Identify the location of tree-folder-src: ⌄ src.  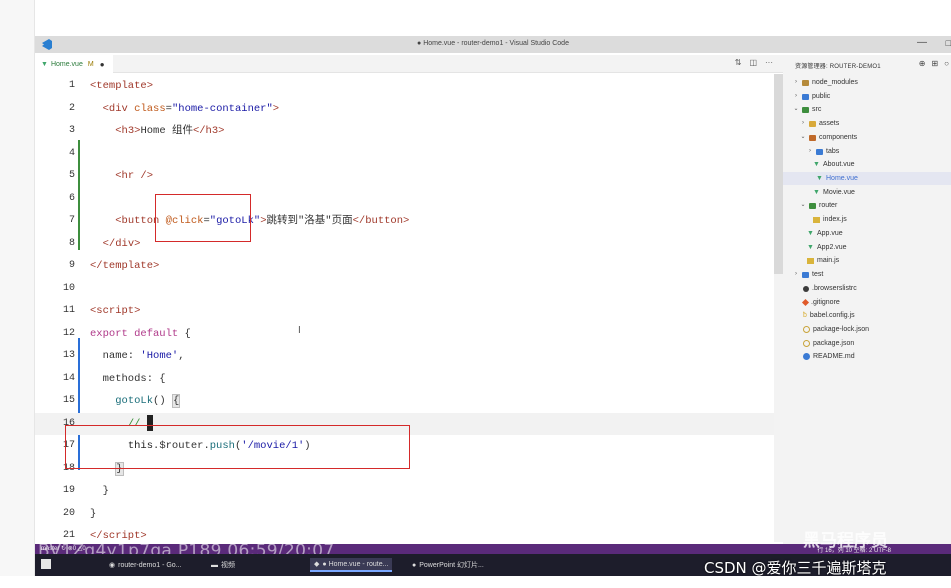
(807, 109).